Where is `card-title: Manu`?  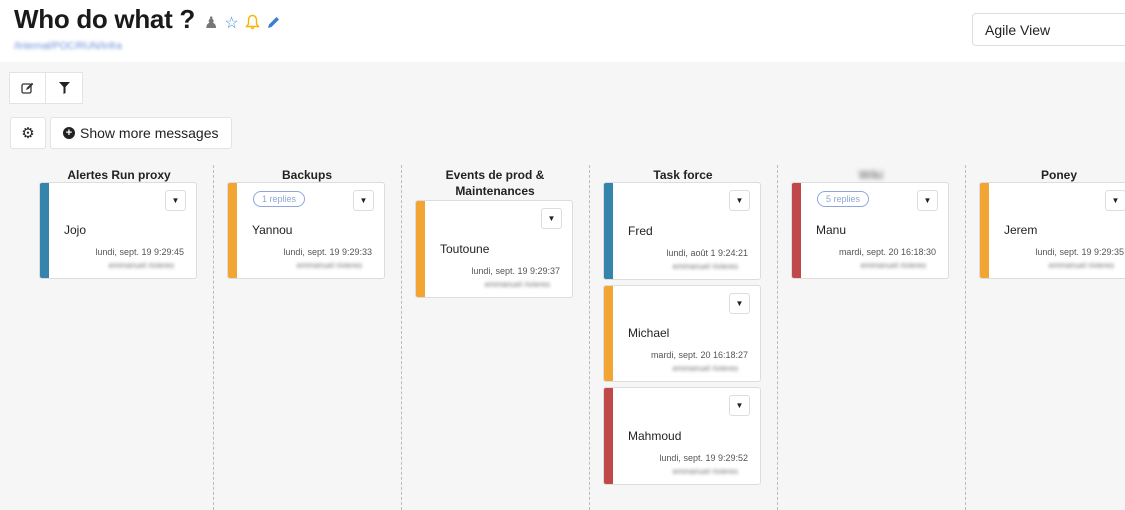
card-title: Manu is located at coordinates (831, 230).